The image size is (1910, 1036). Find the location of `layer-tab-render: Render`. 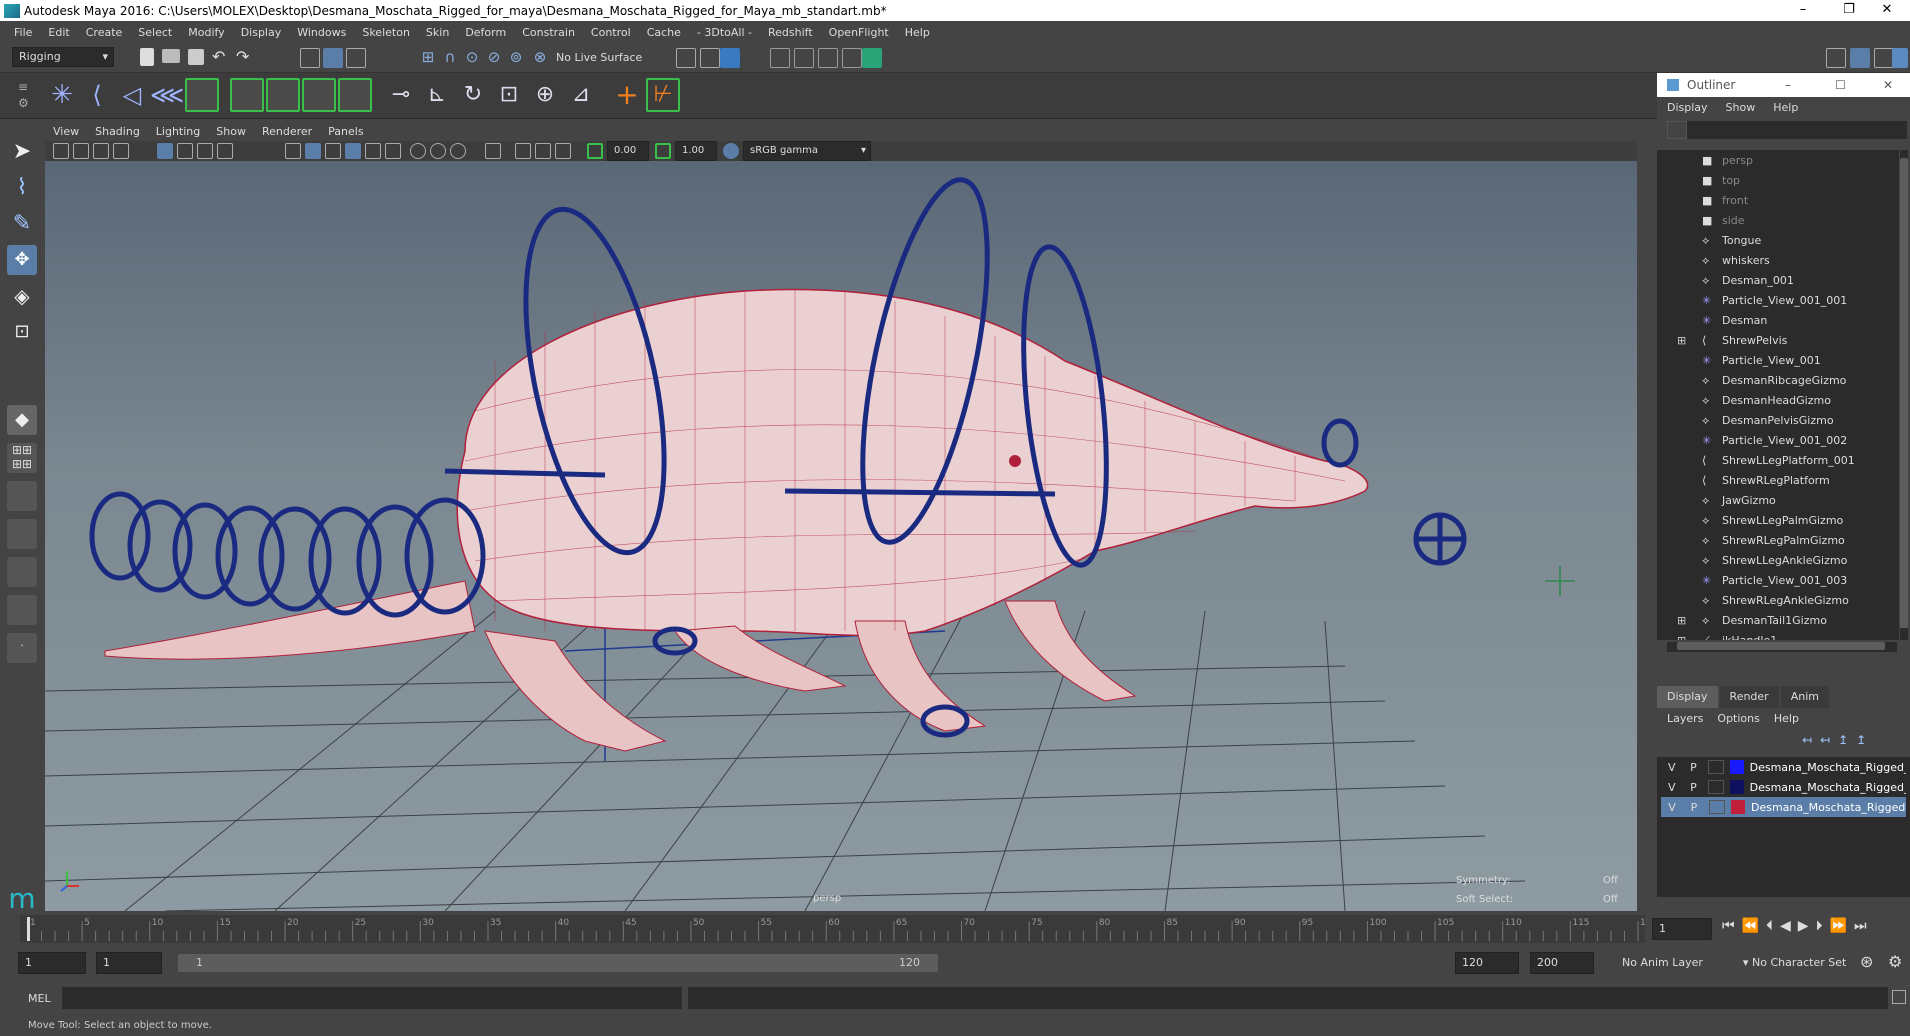

layer-tab-render: Render is located at coordinates (1749, 697).